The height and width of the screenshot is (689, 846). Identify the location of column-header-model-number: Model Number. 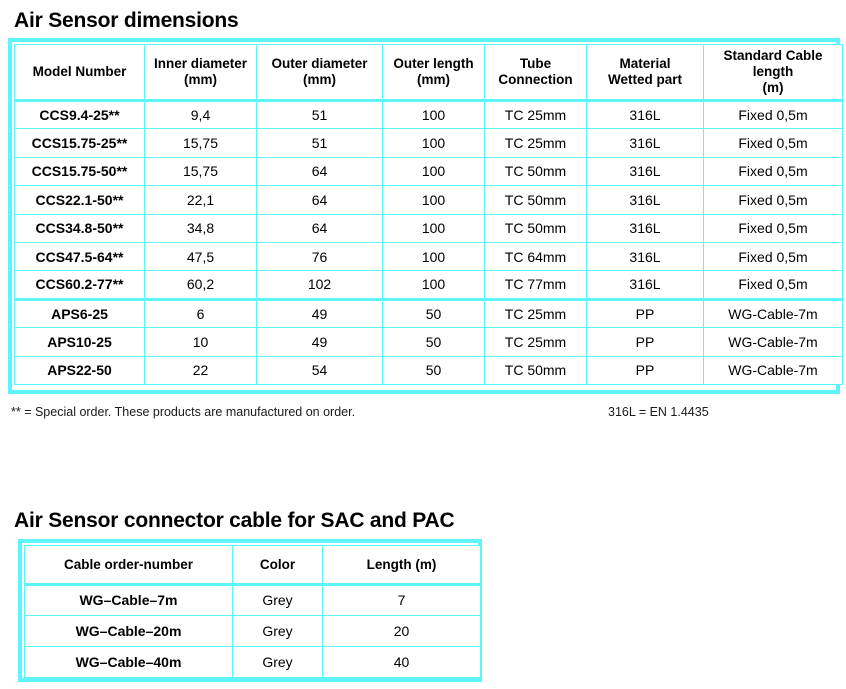
(79, 73).